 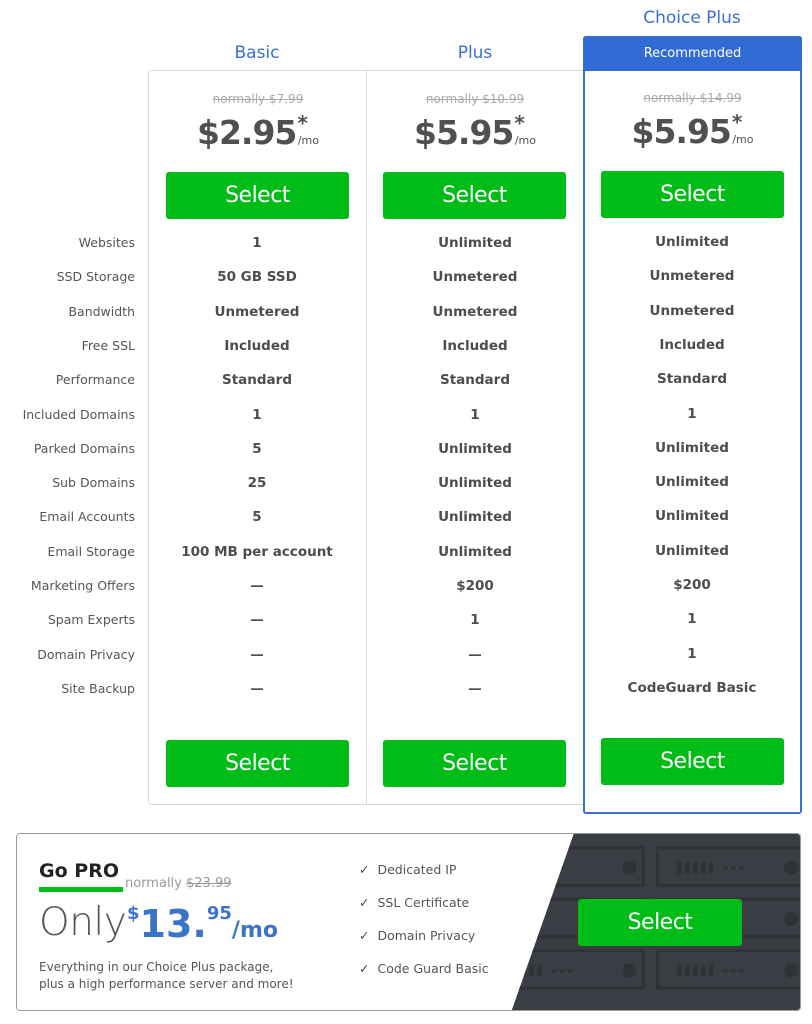 I want to click on go-pro-feature: ✓ Domain Privacy, so click(x=424, y=944).